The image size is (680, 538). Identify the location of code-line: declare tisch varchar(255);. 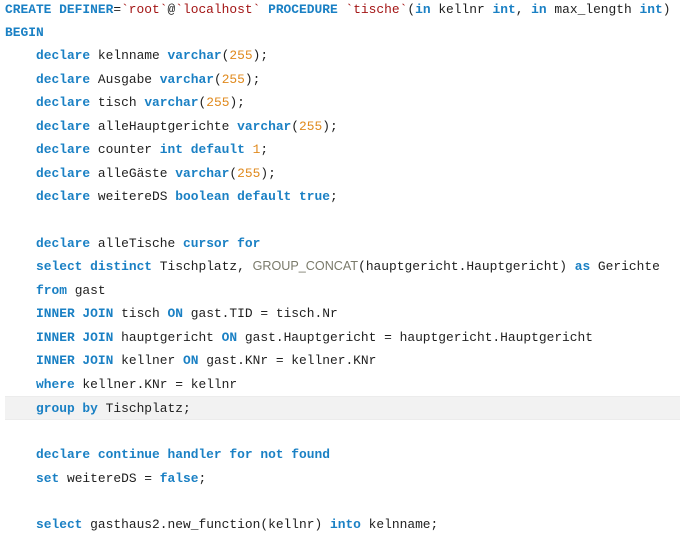
(342, 102).